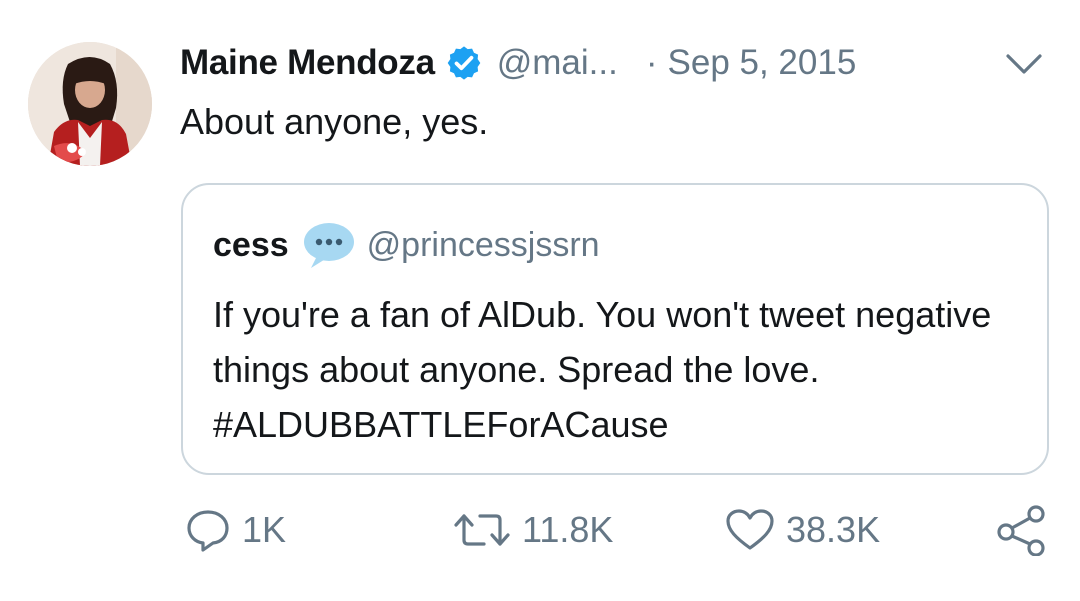  What do you see at coordinates (464, 63) in the screenshot?
I see `verified-badge-icon` at bounding box center [464, 63].